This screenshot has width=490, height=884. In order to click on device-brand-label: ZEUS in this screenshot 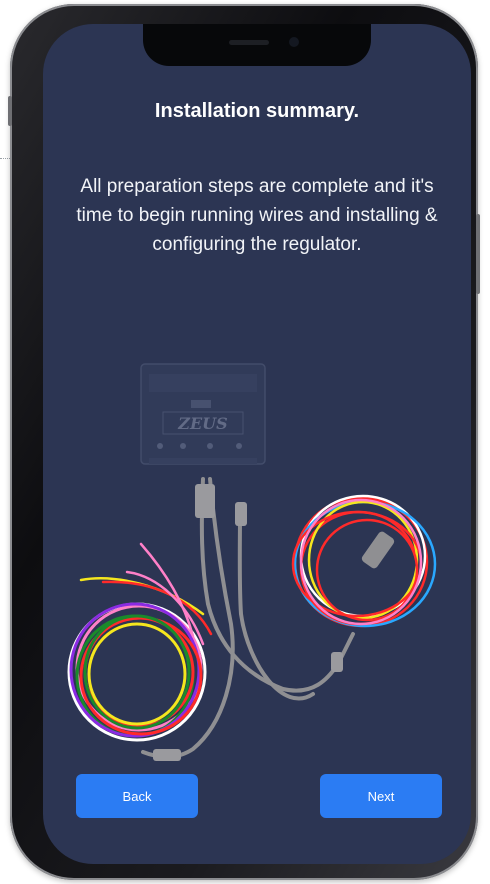, I will do `click(202, 423)`.